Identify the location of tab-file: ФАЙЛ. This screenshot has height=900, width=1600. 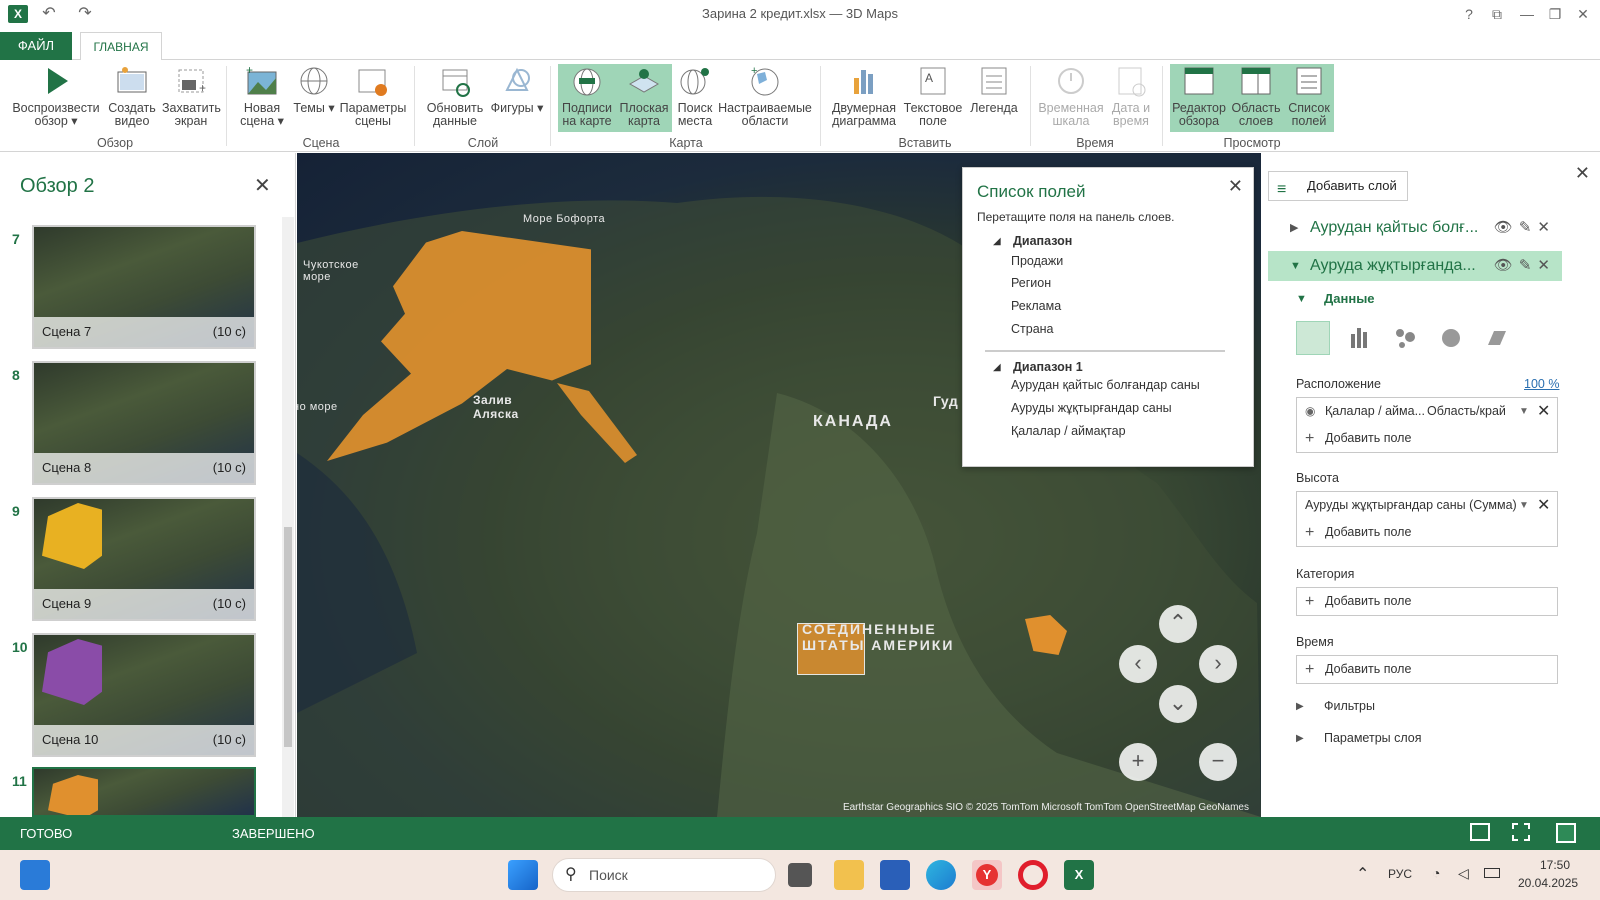
(36, 46).